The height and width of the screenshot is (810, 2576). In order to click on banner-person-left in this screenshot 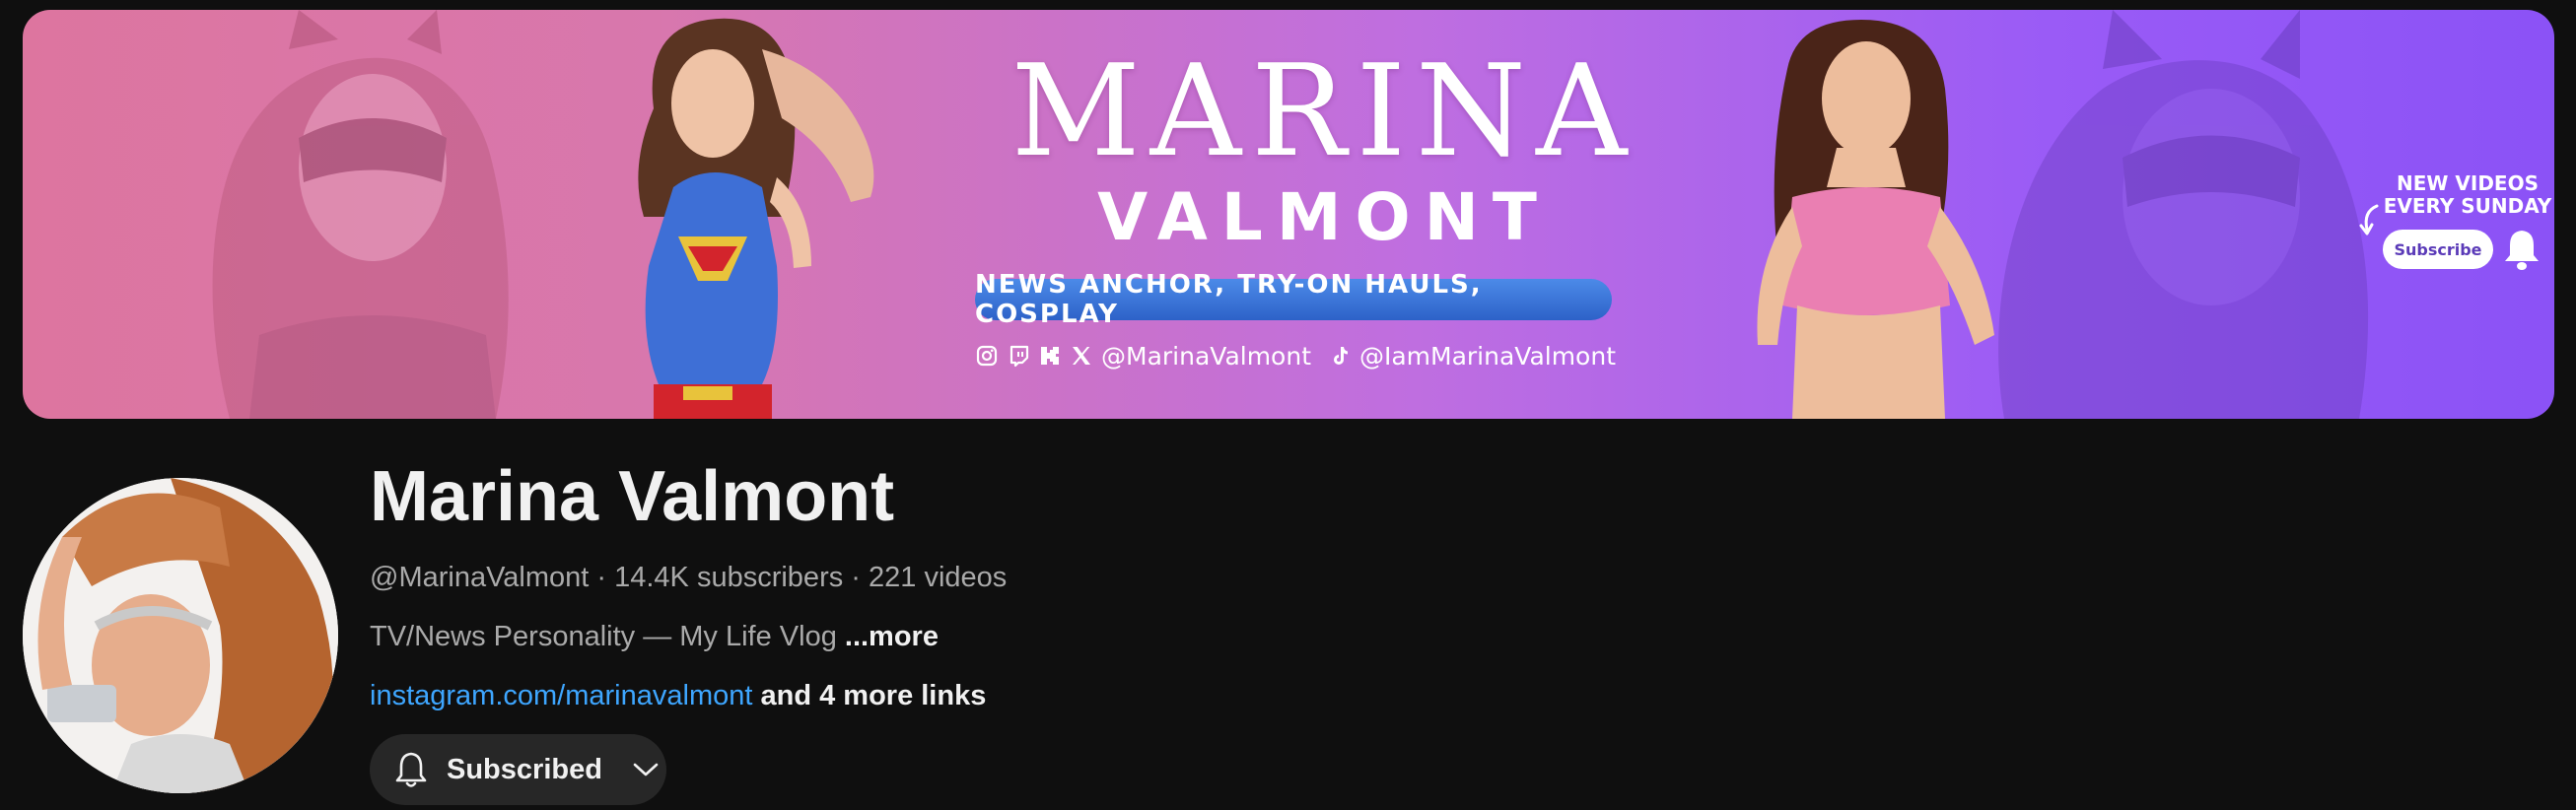, I will do `click(756, 219)`.